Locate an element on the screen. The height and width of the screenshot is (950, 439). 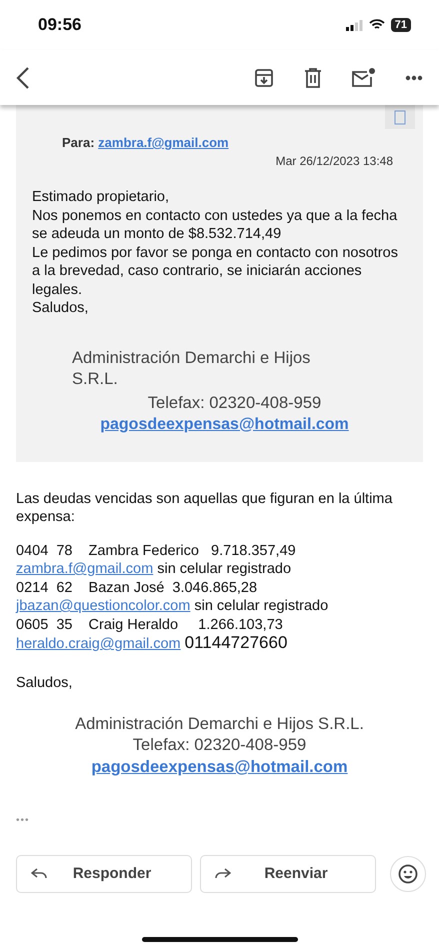
smiley-icon is located at coordinates (408, 874).